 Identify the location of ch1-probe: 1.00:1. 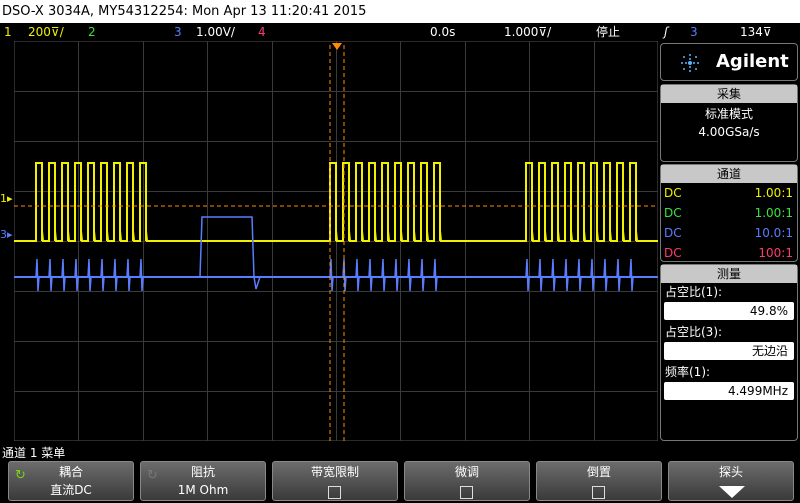
(773, 193).